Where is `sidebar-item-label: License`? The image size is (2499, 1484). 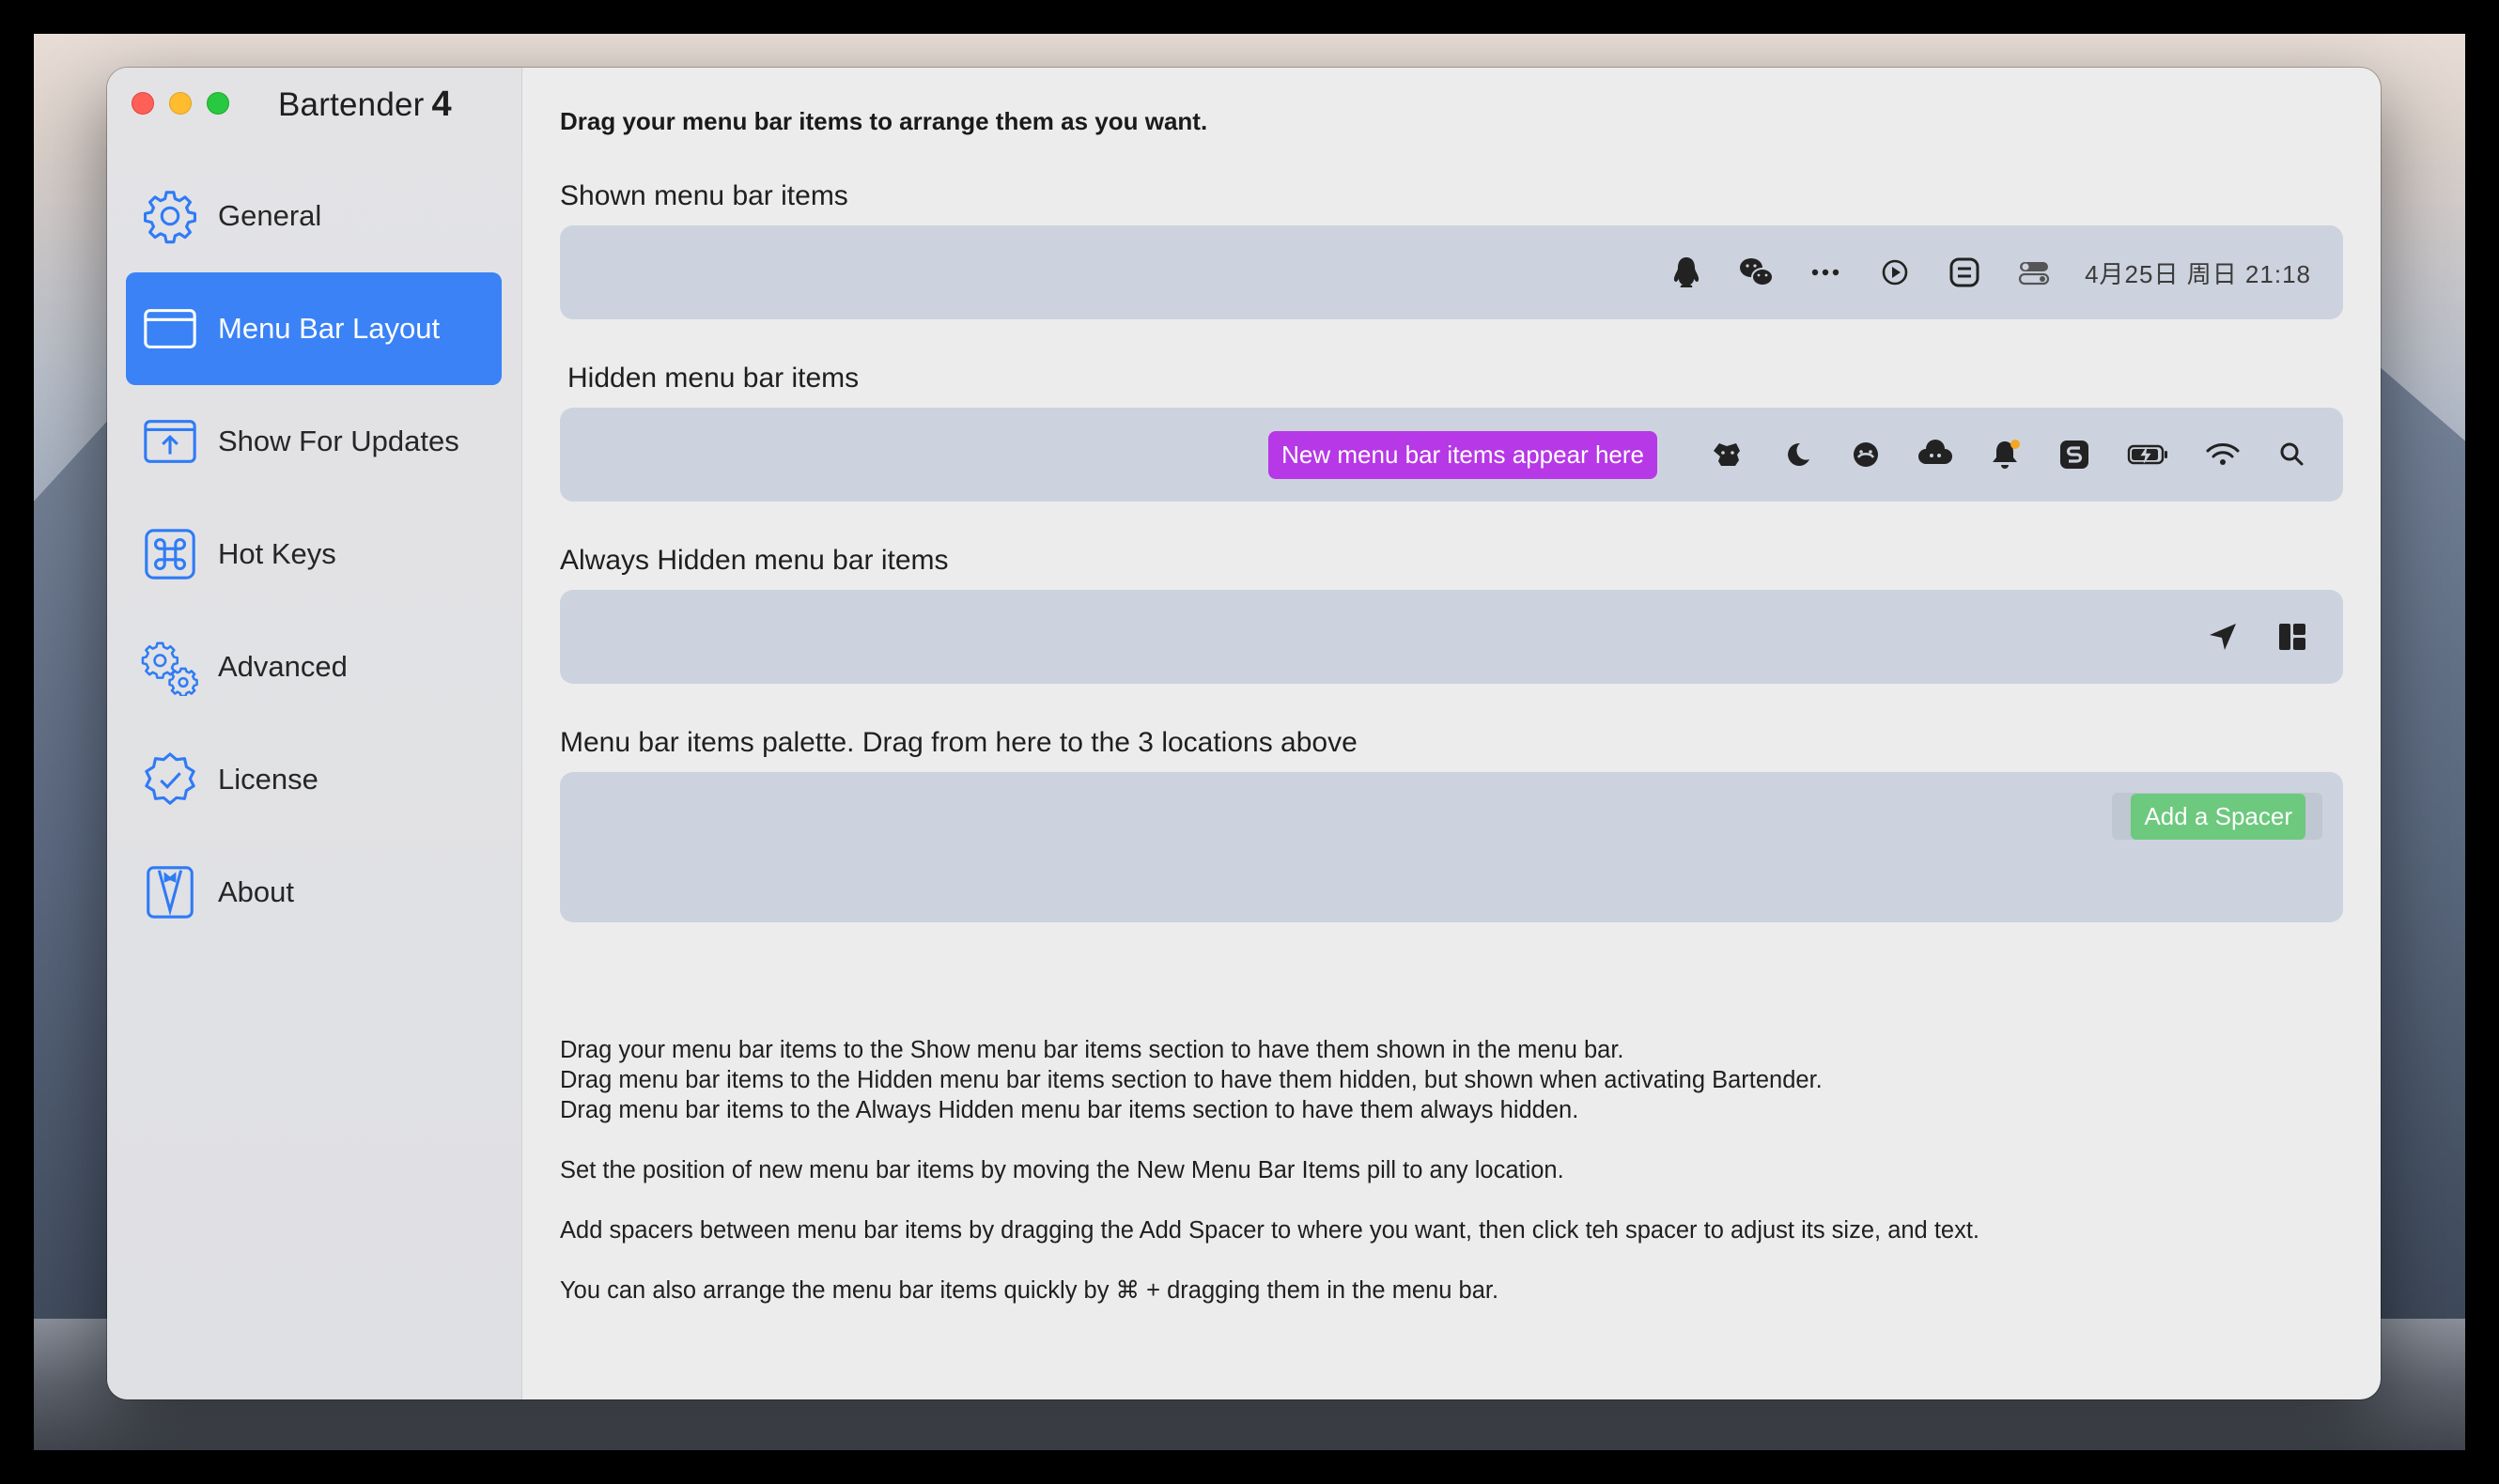
sidebar-item-label: License is located at coordinates (268, 780).